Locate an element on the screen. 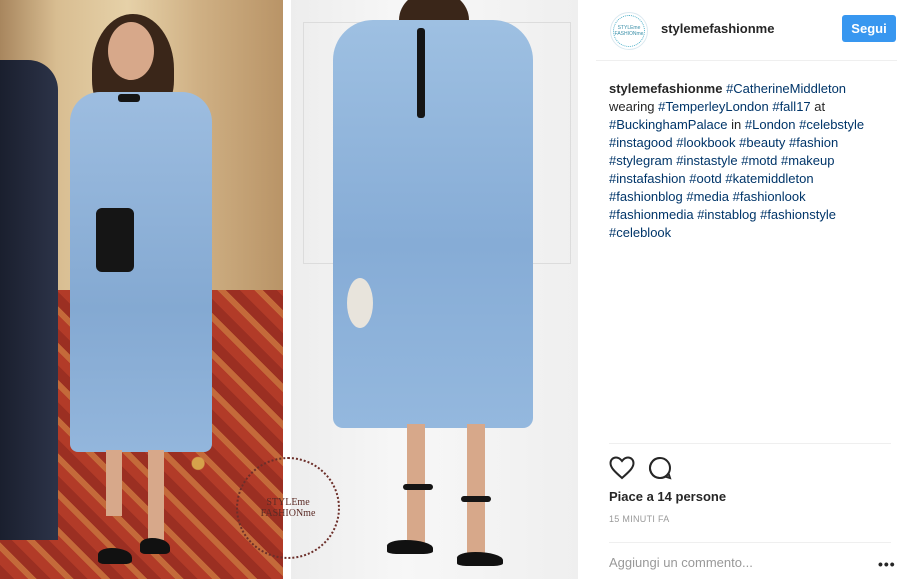 This screenshot has height=579, width=897. hashtag-link: #instablog is located at coordinates (726, 214).